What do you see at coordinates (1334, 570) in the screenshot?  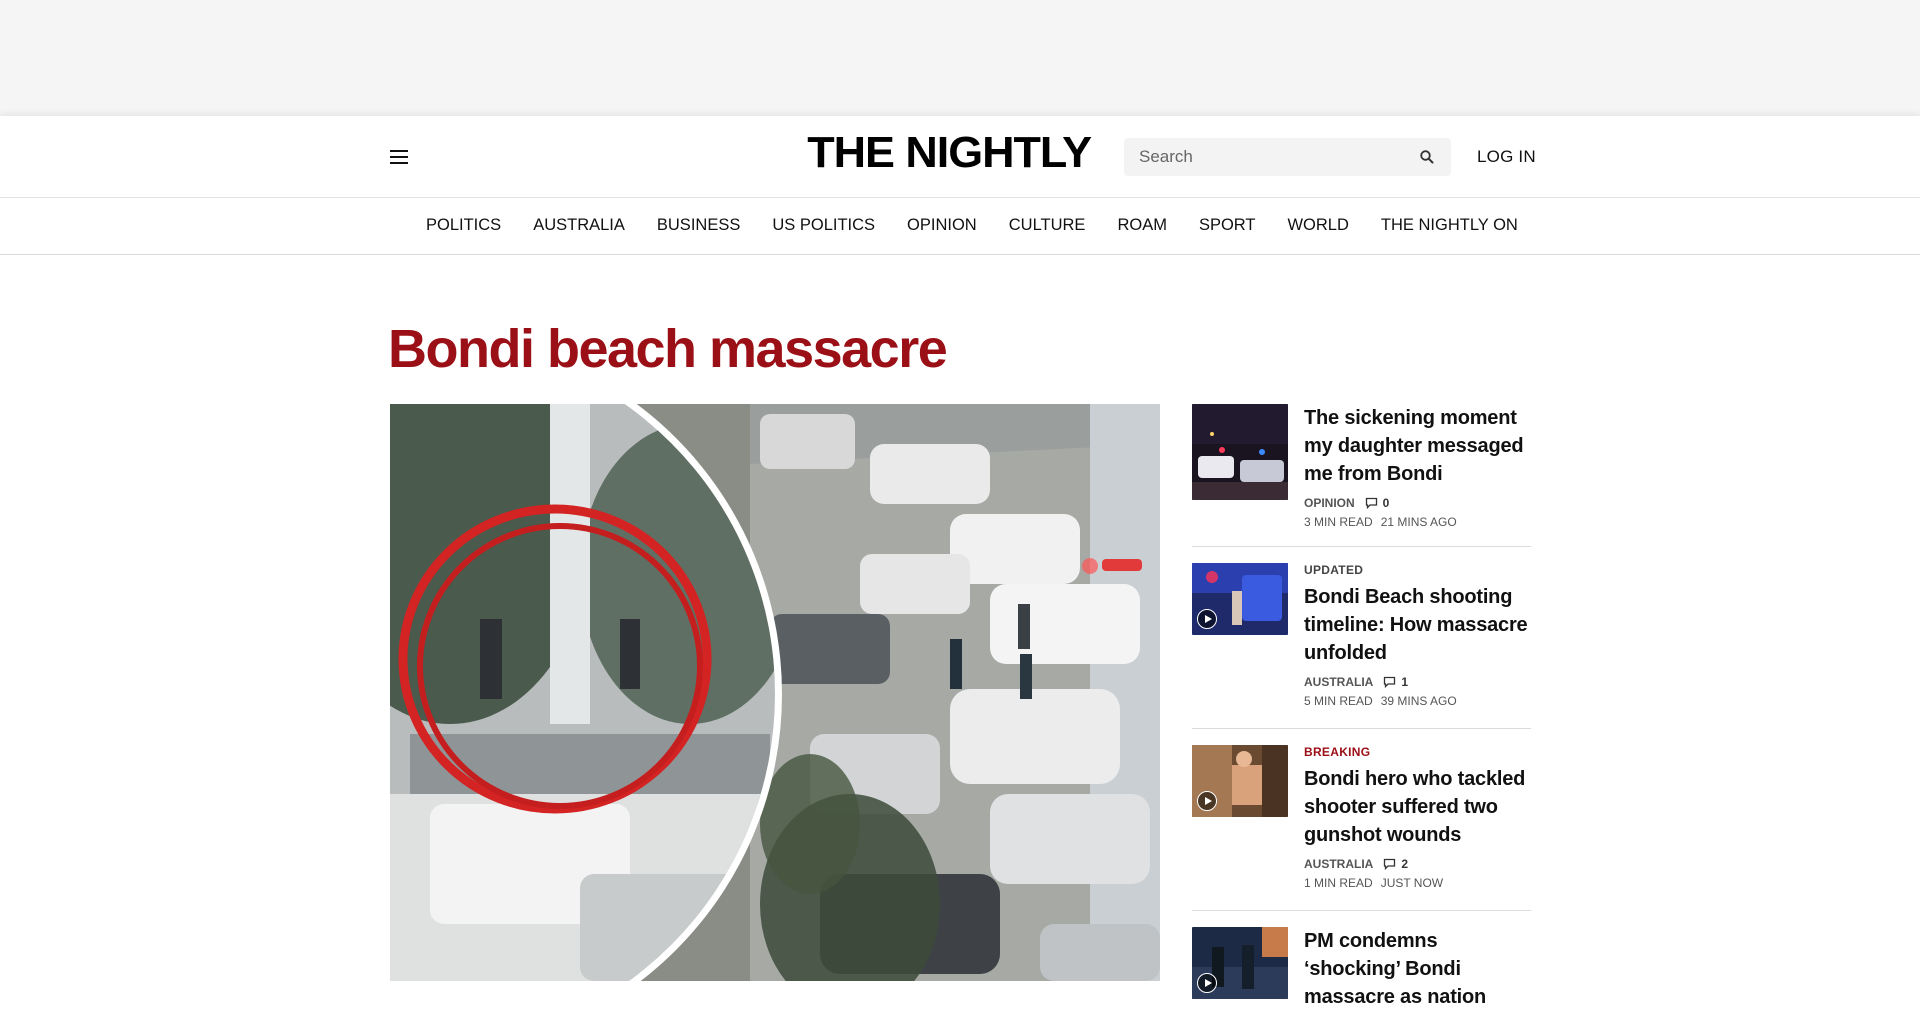 I see `story-kicker: UPDATED` at bounding box center [1334, 570].